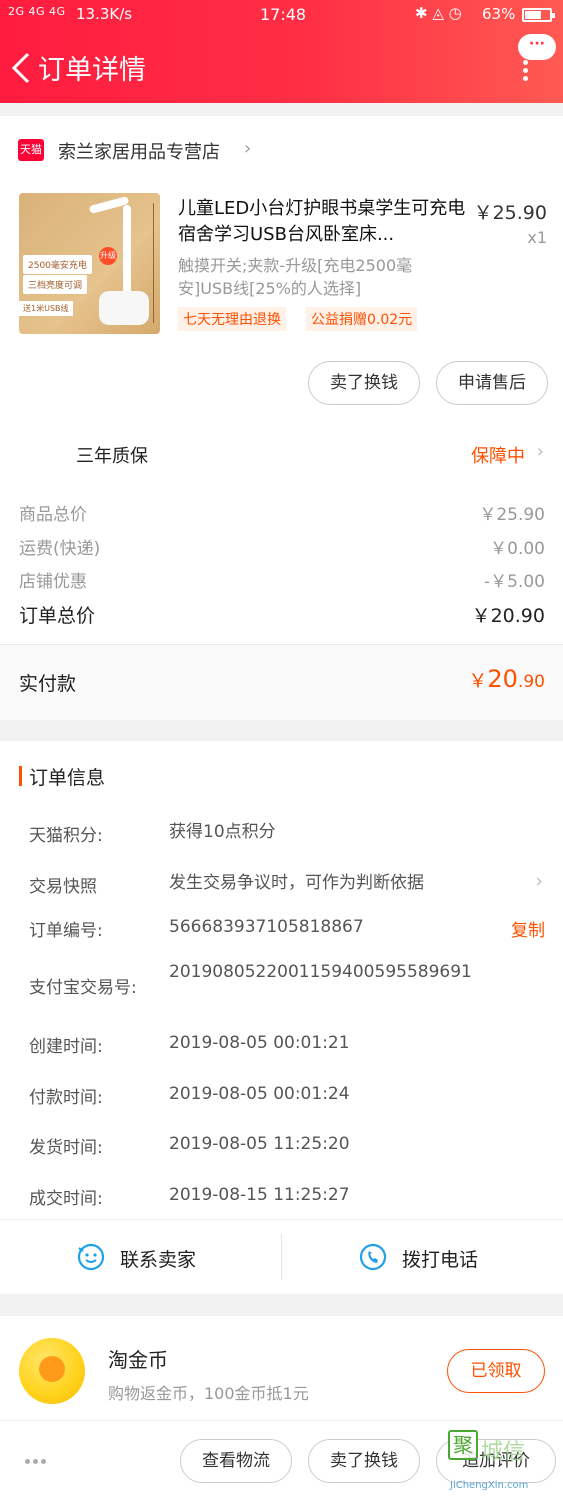  Describe the element at coordinates (236, 1461) in the screenshot. I see `view-logistics-button: 查看物流` at that location.